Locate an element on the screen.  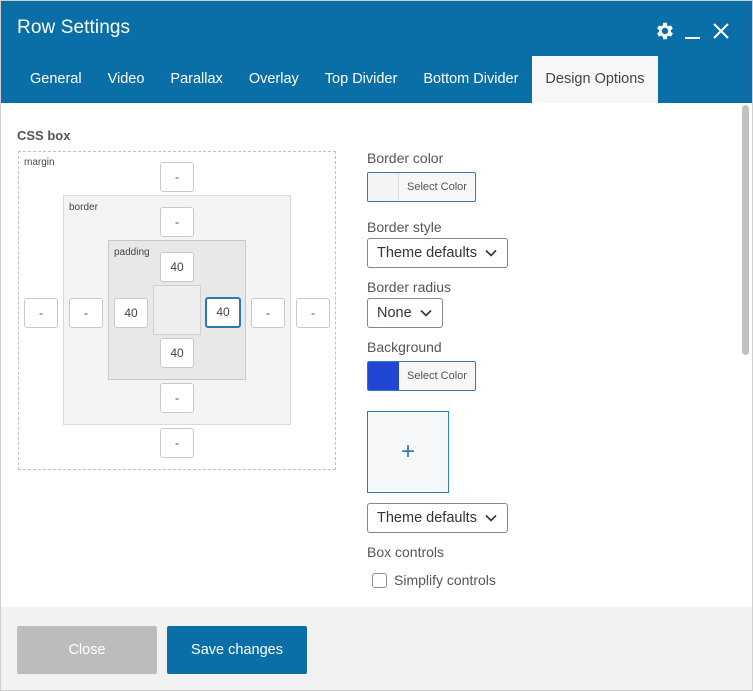
background-color-swatch is located at coordinates (383, 376).